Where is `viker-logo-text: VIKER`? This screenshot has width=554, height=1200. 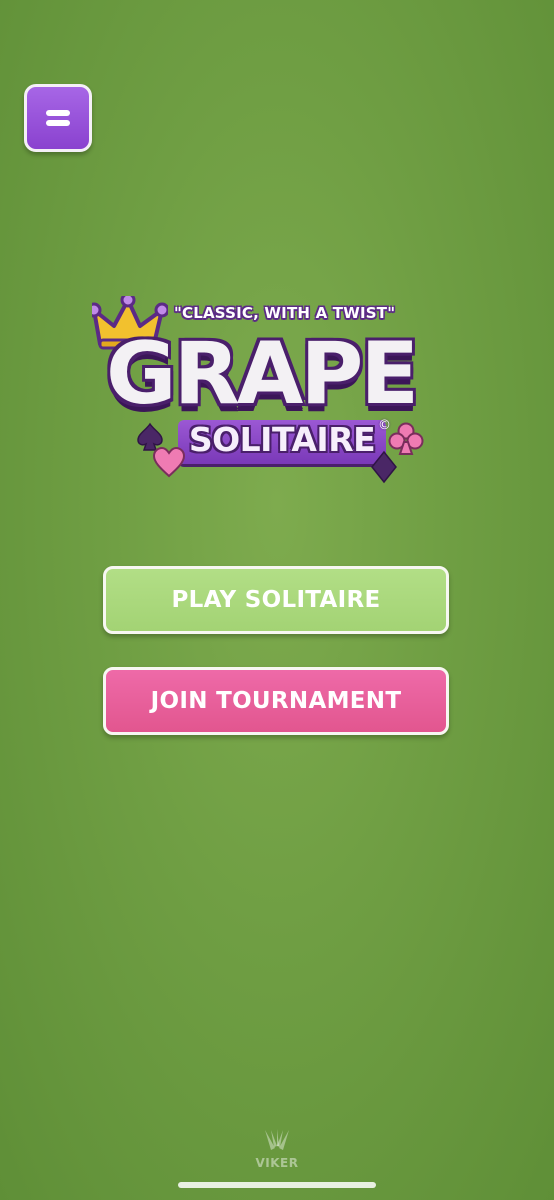 viker-logo-text: VIKER is located at coordinates (277, 1163).